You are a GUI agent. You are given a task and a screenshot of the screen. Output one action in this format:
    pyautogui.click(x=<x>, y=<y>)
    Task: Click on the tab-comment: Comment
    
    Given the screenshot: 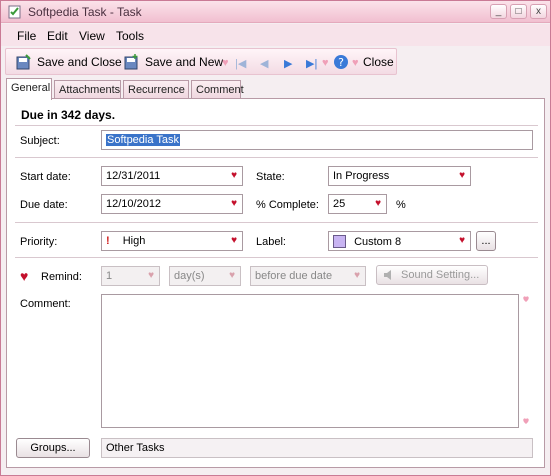 What is the action you would take?
    pyautogui.click(x=217, y=89)
    